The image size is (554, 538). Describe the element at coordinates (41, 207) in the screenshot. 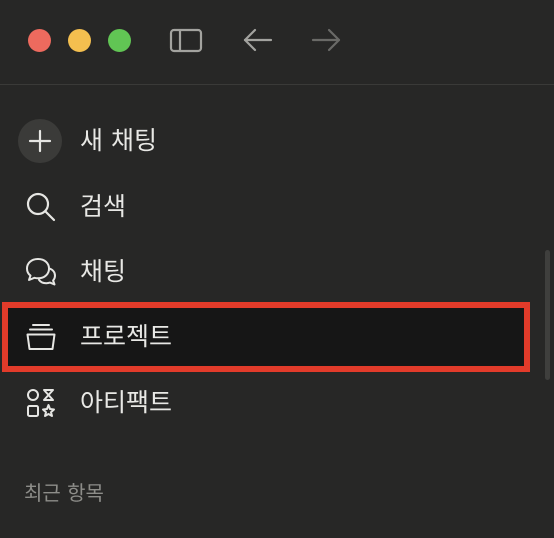

I see `search-icon` at that location.